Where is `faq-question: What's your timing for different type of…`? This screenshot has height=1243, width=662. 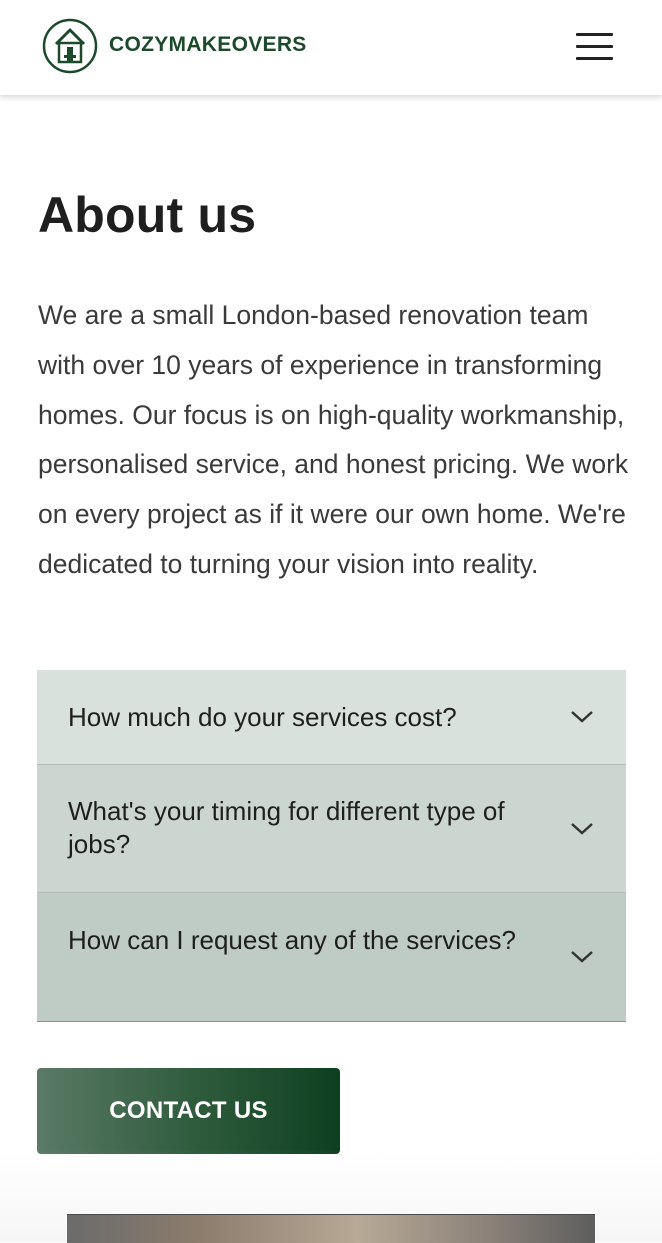 faq-question: What's your timing for different type of… is located at coordinates (286, 827).